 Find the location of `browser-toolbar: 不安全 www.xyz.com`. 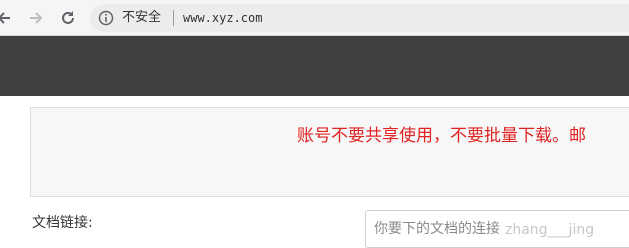

browser-toolbar: 不安全 www.xyz.com is located at coordinates (314, 18).